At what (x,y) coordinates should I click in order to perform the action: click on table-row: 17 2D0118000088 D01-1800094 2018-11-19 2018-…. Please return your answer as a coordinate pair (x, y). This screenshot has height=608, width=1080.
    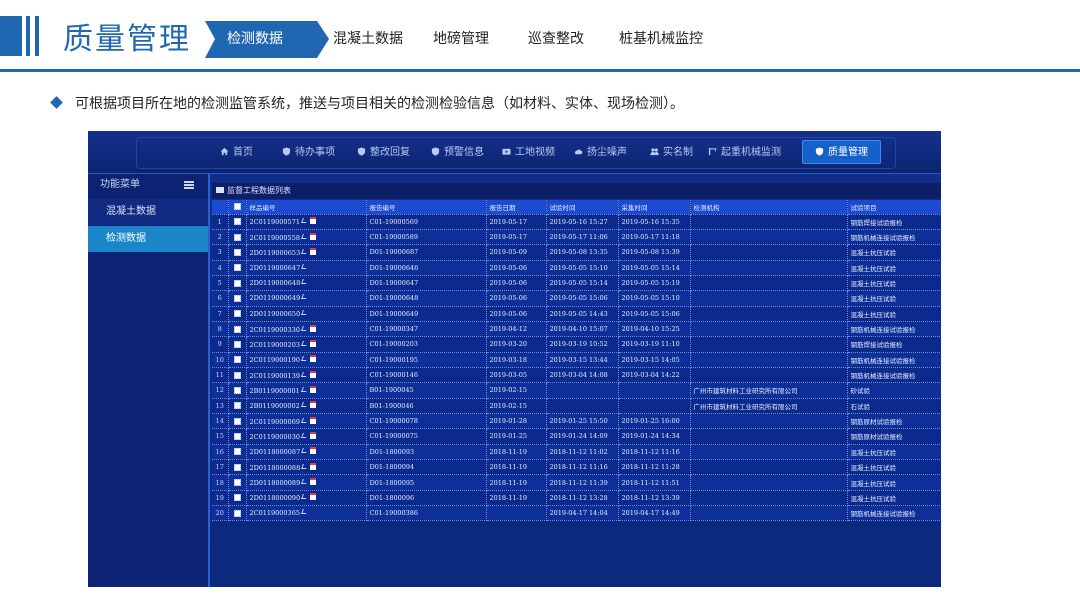
    Looking at the image, I should click on (576, 467).